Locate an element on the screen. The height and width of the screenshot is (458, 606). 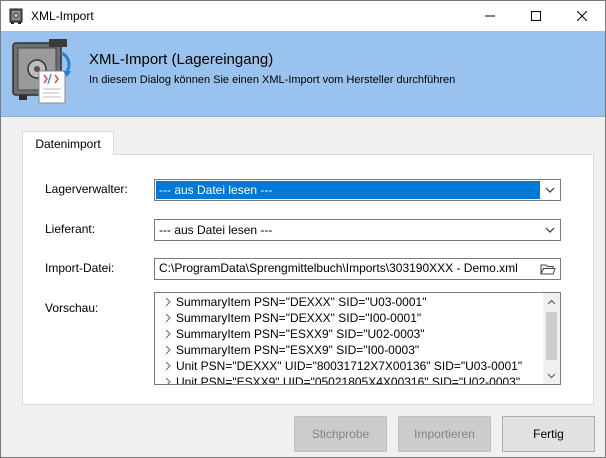
scroll-down-button is located at coordinates (551, 375).